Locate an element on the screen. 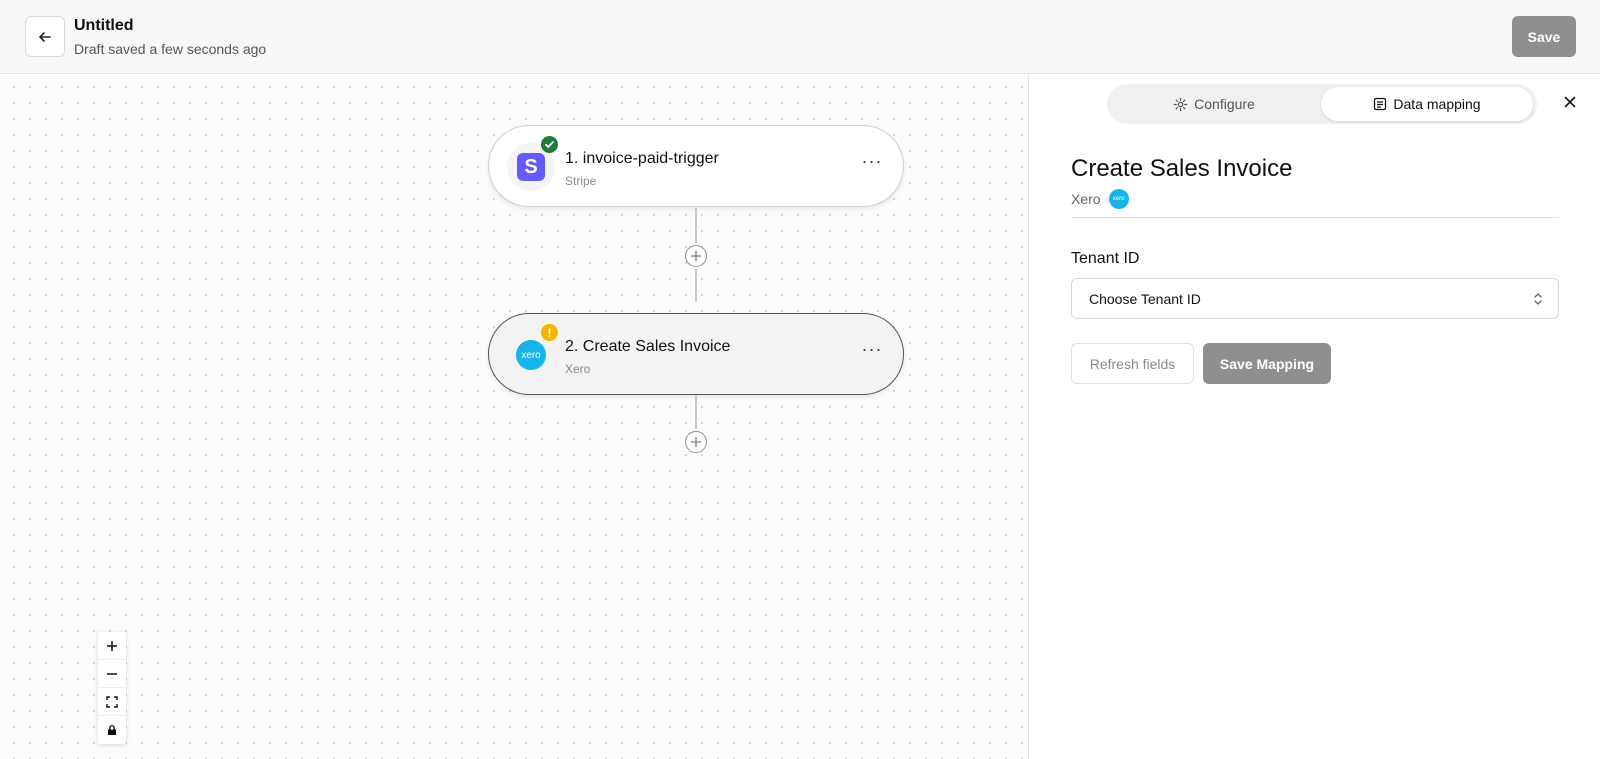  divider is located at coordinates (1315, 217).